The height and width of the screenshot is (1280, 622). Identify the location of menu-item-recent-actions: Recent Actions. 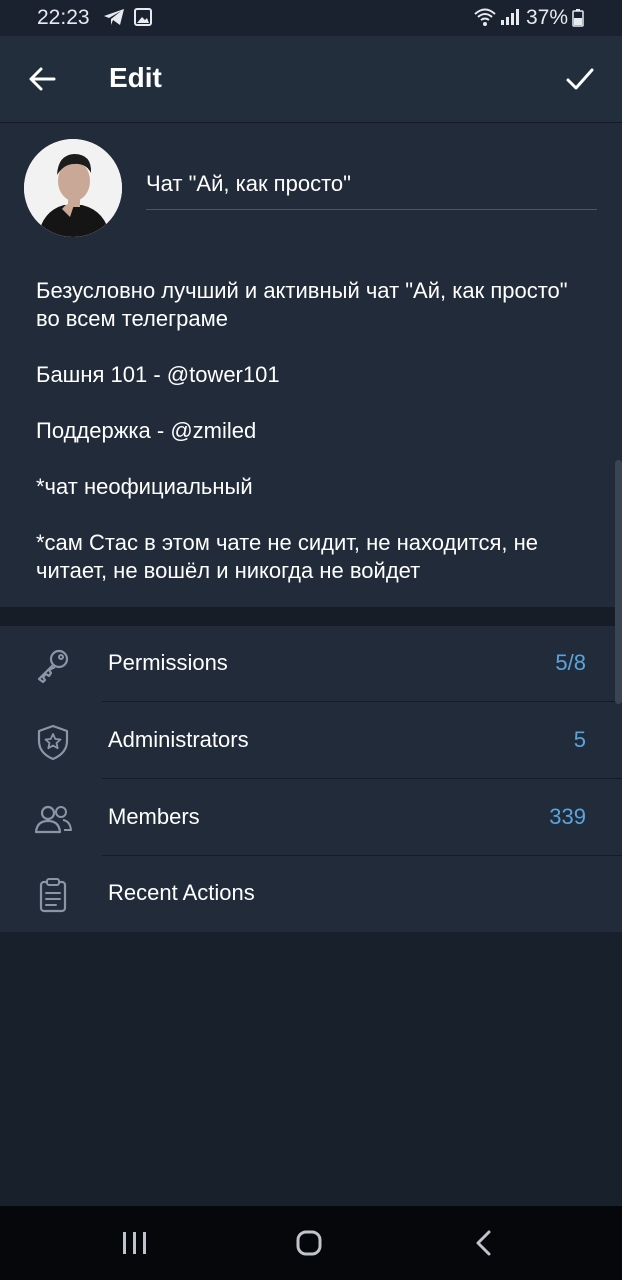
(311, 894).